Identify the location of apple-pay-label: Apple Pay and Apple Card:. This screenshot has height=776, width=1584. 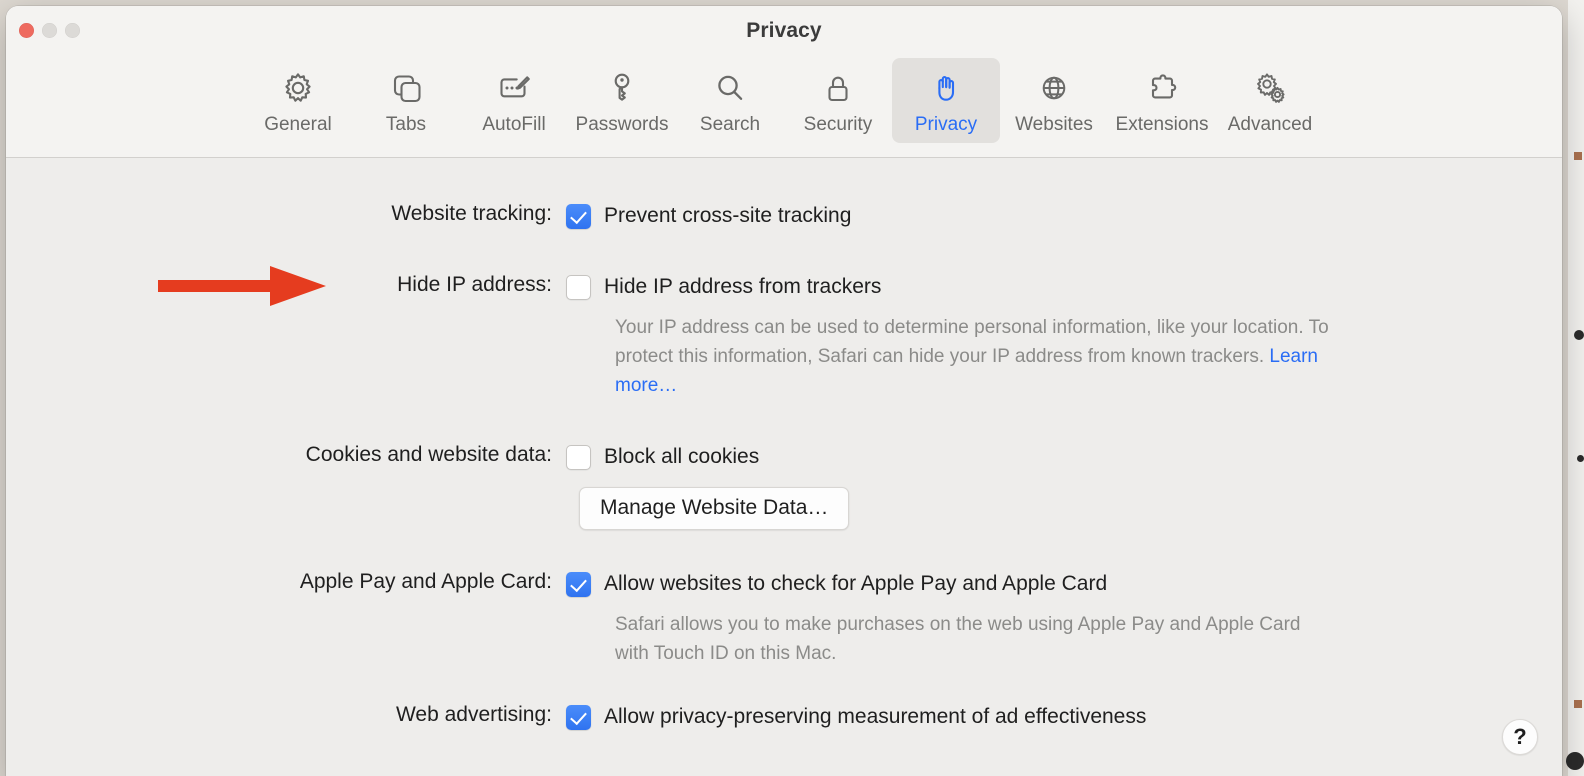
(425, 581).